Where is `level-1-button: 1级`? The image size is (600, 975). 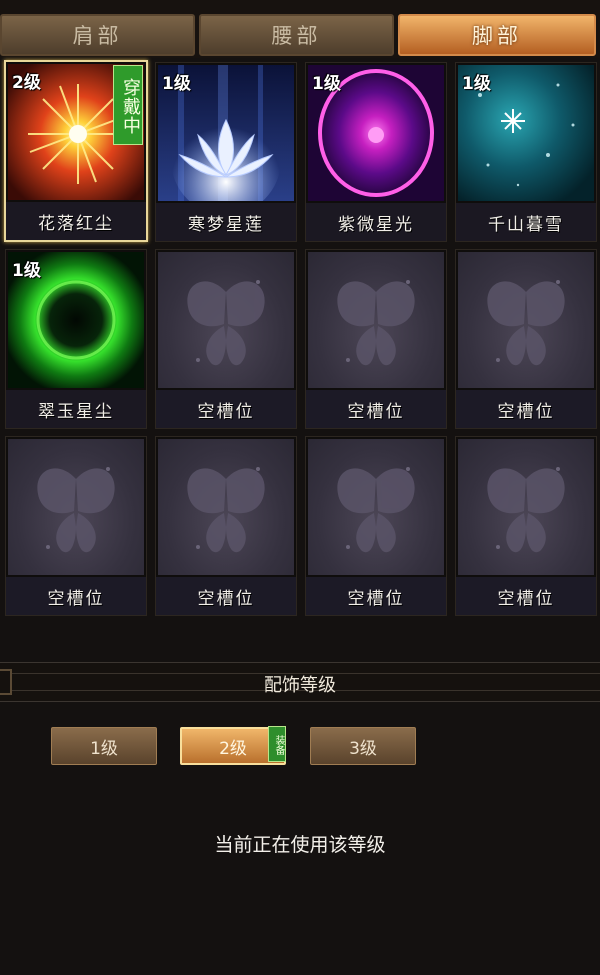 level-1-button: 1级 is located at coordinates (104, 746).